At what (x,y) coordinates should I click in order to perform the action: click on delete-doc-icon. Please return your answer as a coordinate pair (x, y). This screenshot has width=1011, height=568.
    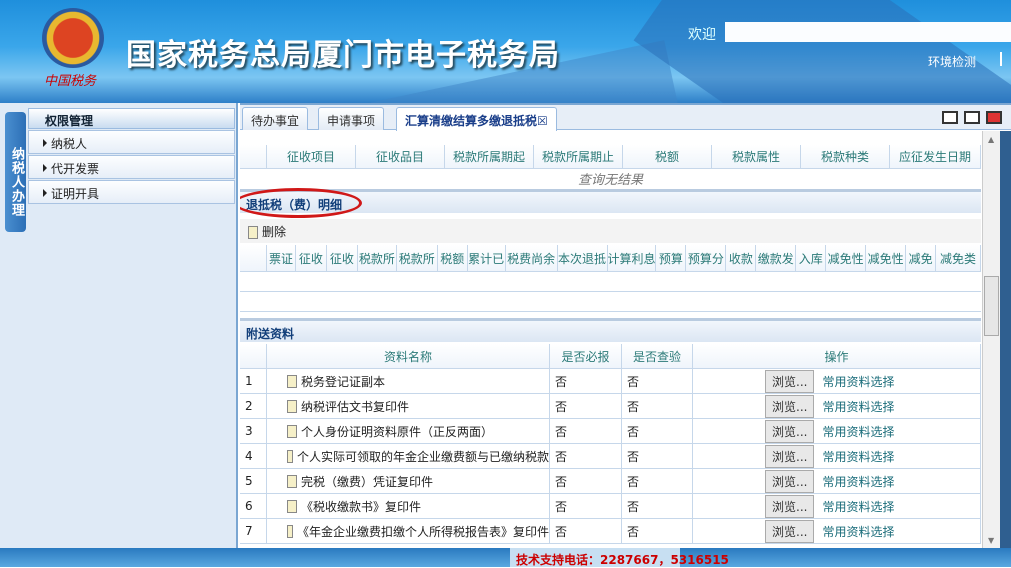
    Looking at the image, I should click on (253, 232).